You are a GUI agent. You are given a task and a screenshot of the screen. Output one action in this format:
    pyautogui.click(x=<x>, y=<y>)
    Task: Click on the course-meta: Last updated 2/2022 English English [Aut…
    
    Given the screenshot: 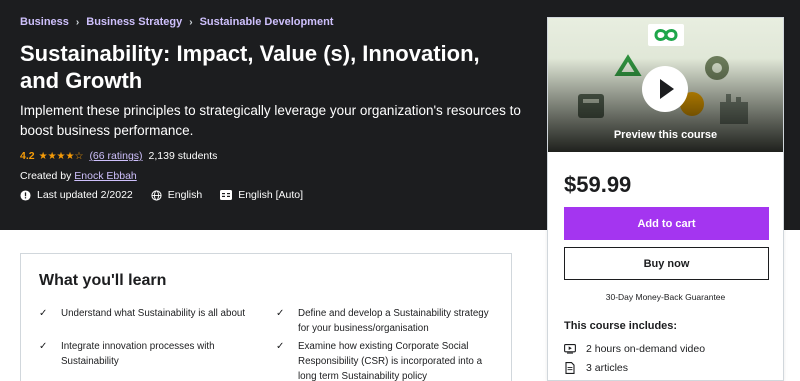 What is the action you would take?
    pyautogui.click(x=170, y=195)
    